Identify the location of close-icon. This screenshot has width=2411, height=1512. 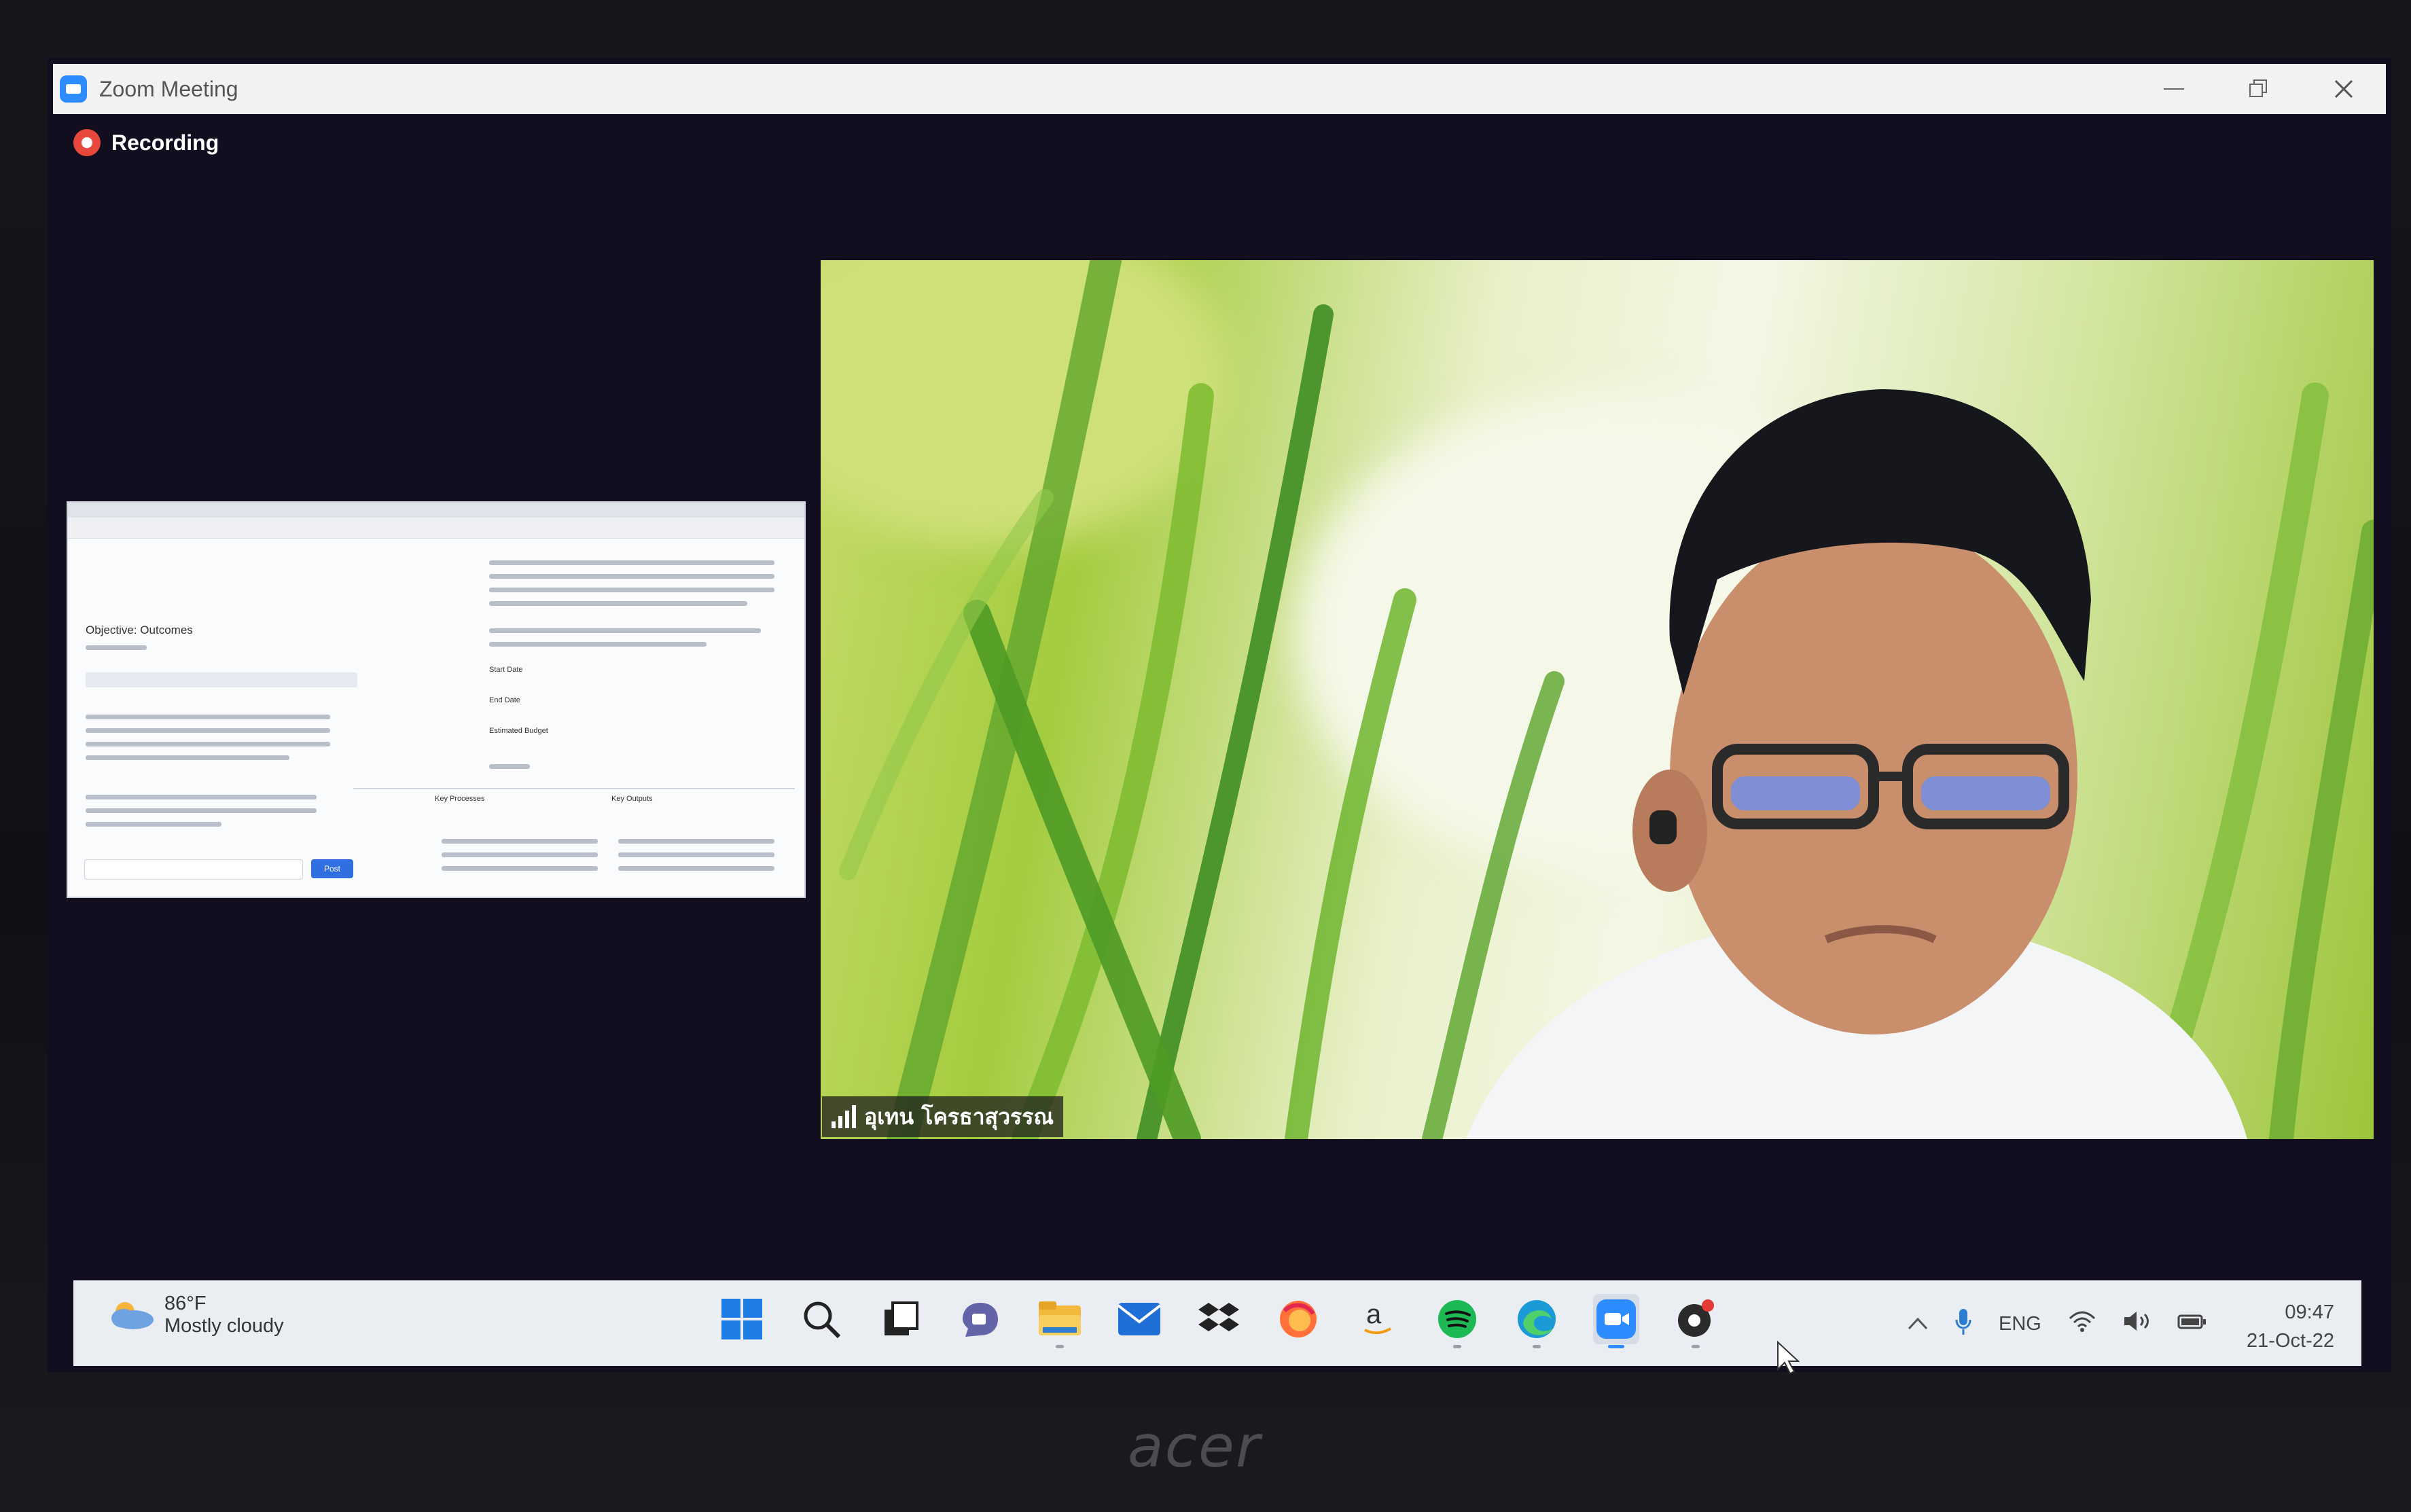
(2343, 89).